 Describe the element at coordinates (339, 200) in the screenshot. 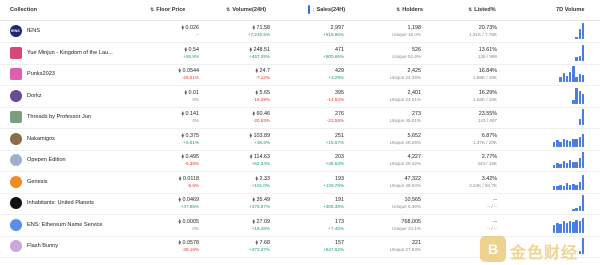

I see `sales-number: 191` at that location.